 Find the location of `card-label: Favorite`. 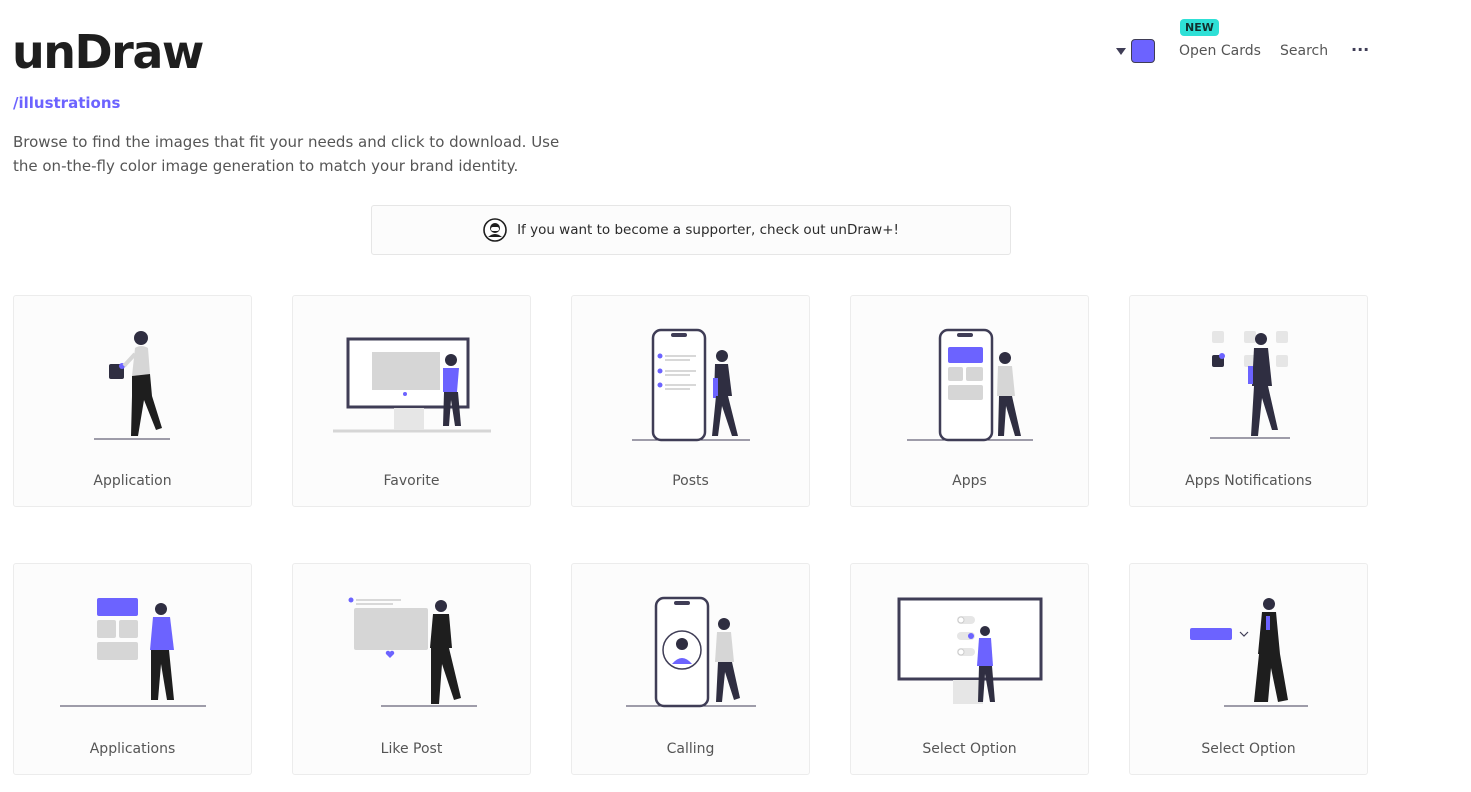

card-label: Favorite is located at coordinates (411, 481).